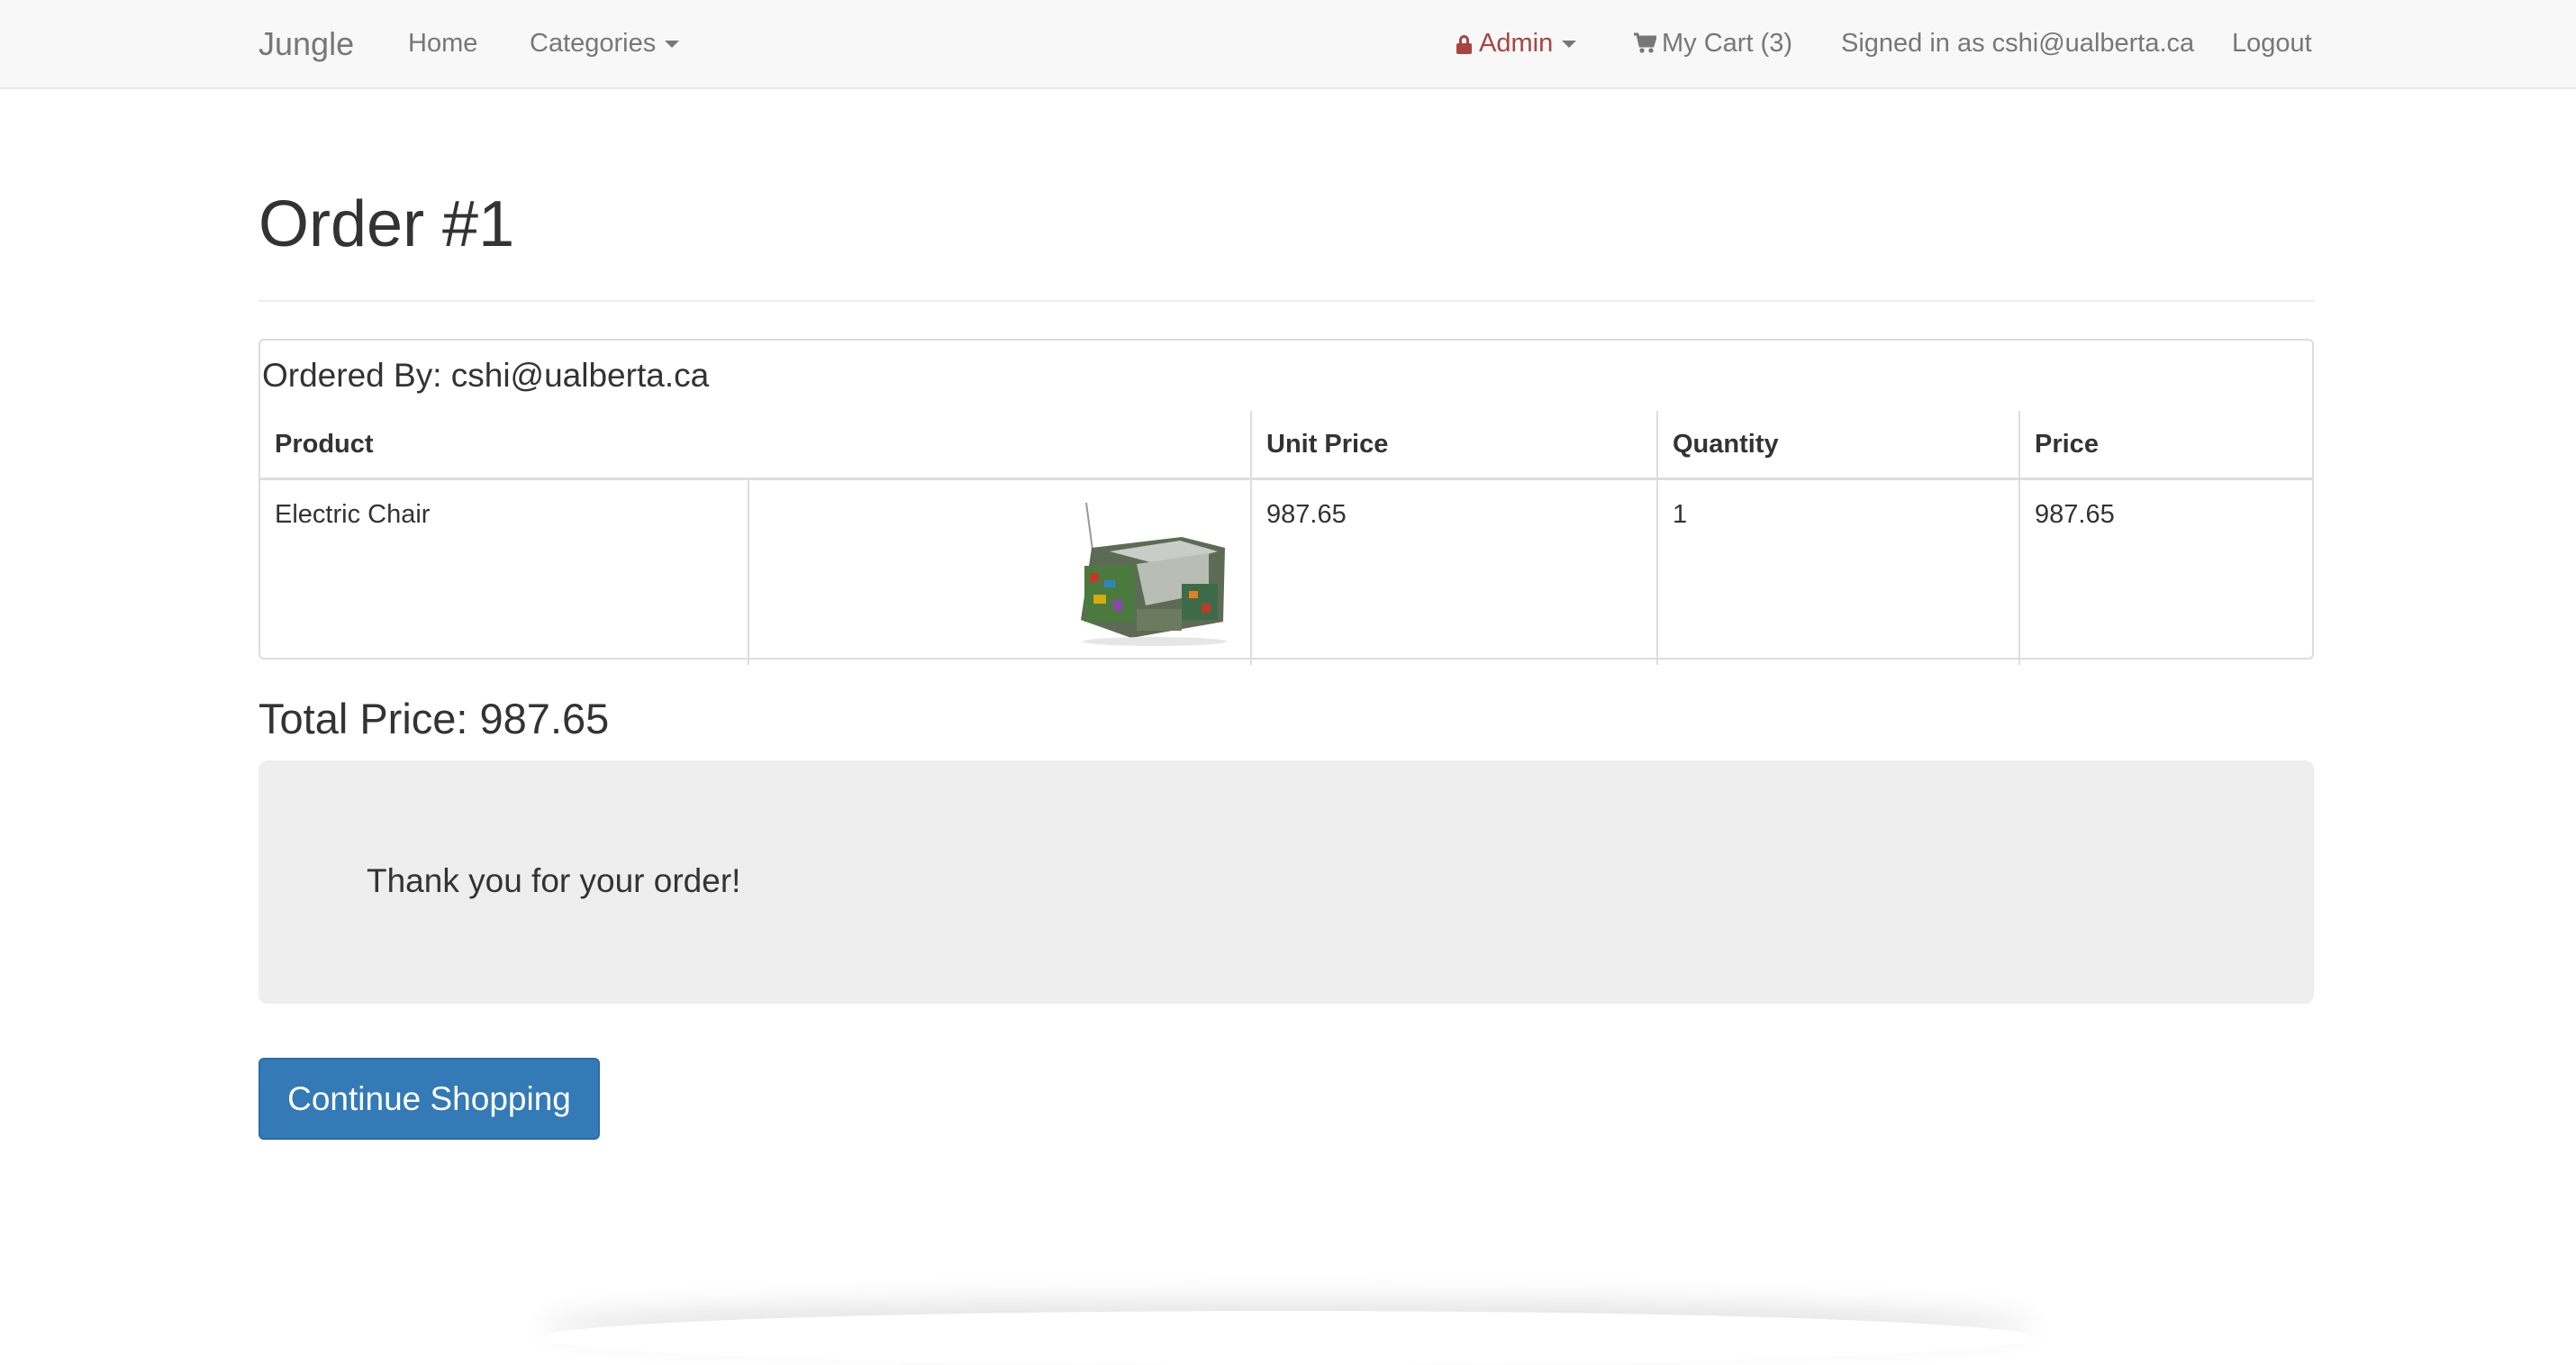 The width and height of the screenshot is (2576, 1365). What do you see at coordinates (554, 880) in the screenshot?
I see `thank-you-message: Thank you for your order!` at bounding box center [554, 880].